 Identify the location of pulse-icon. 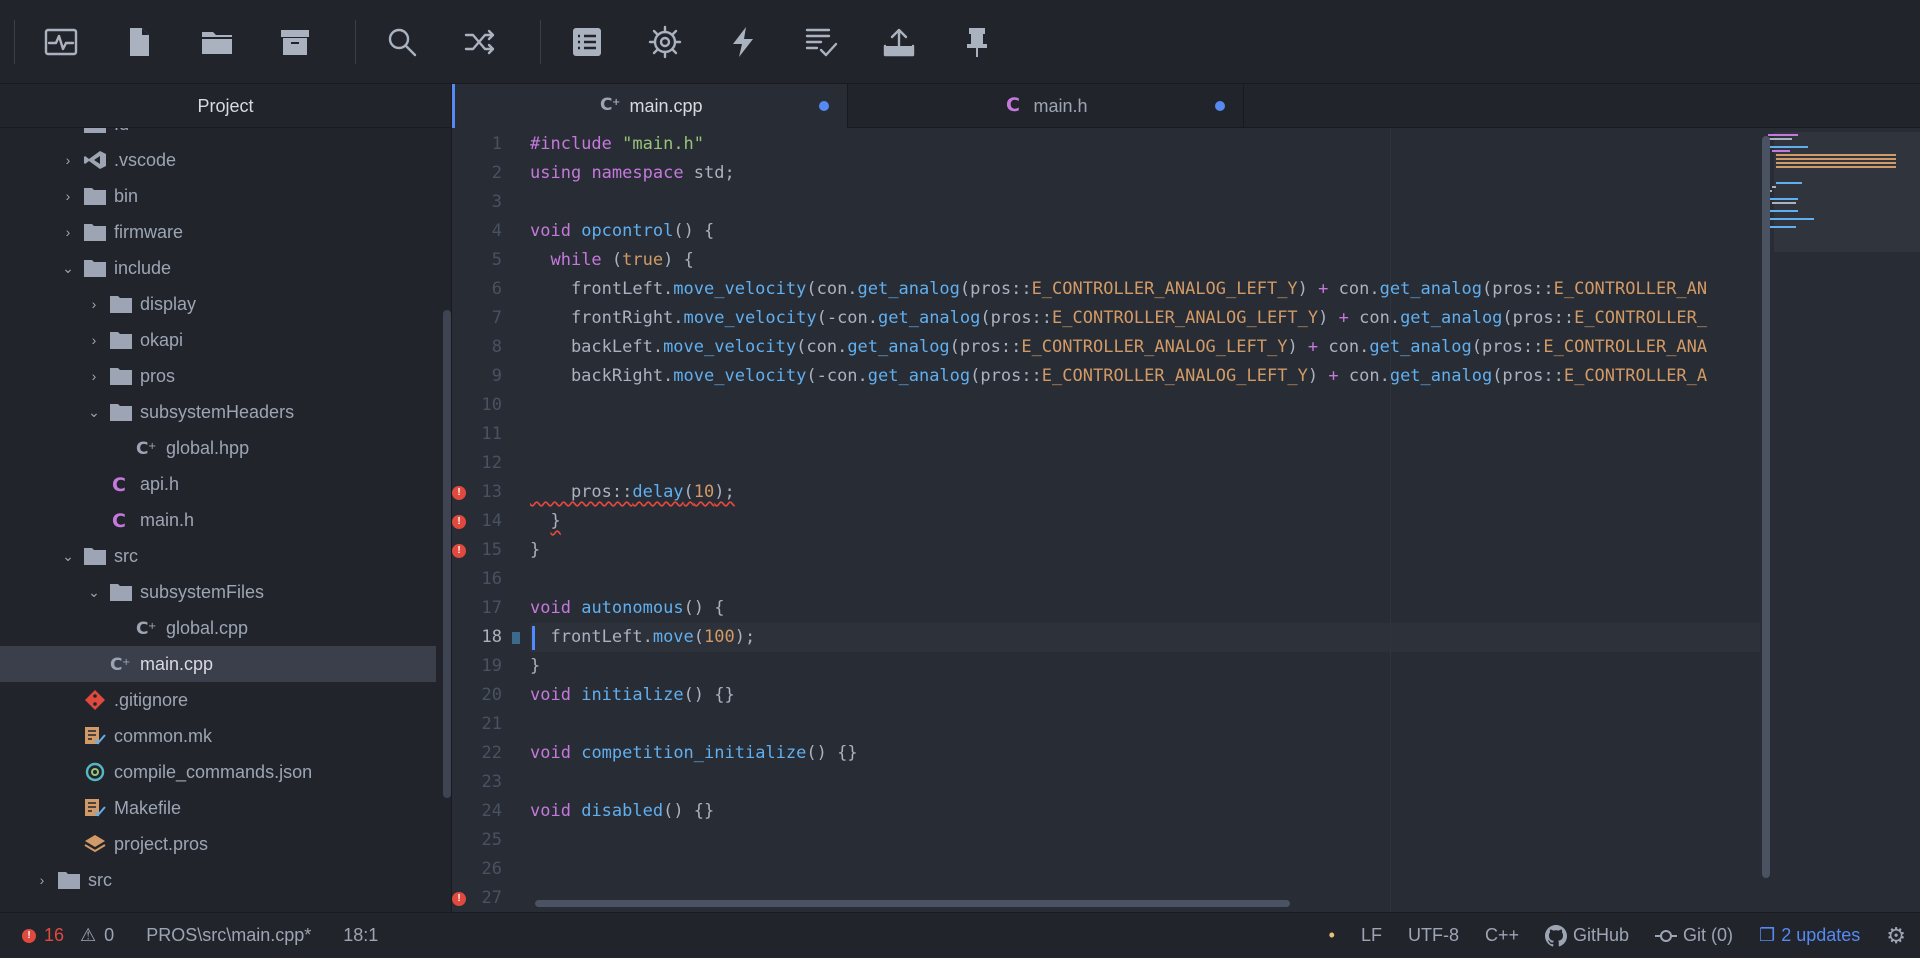
(61, 42).